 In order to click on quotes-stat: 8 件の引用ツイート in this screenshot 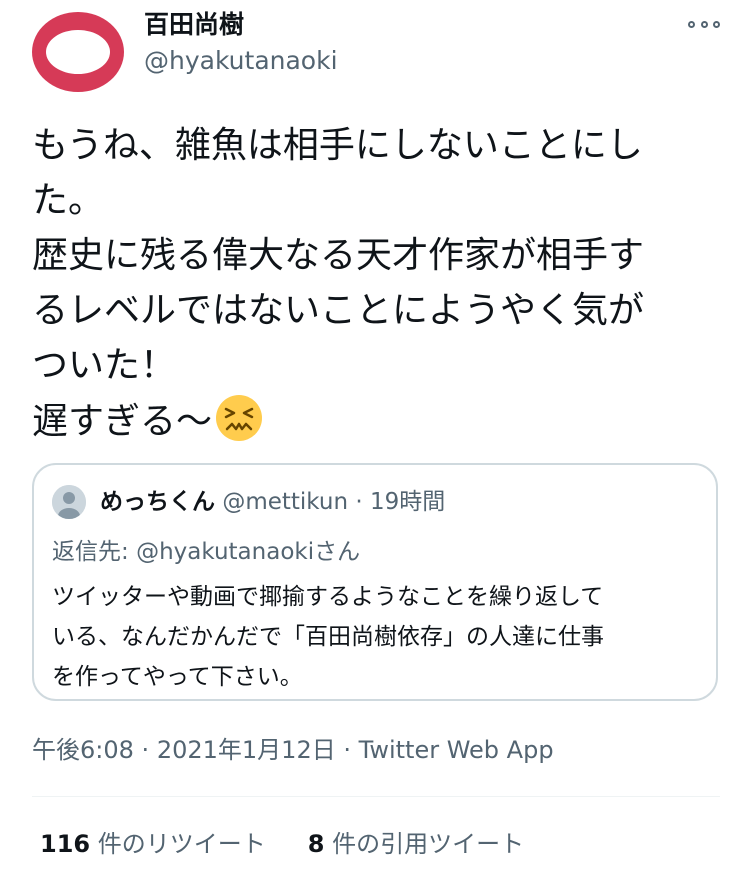, I will do `click(416, 844)`.